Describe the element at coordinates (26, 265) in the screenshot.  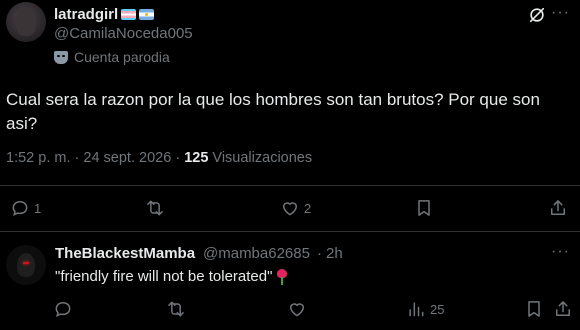
I see `reply-avatar` at that location.